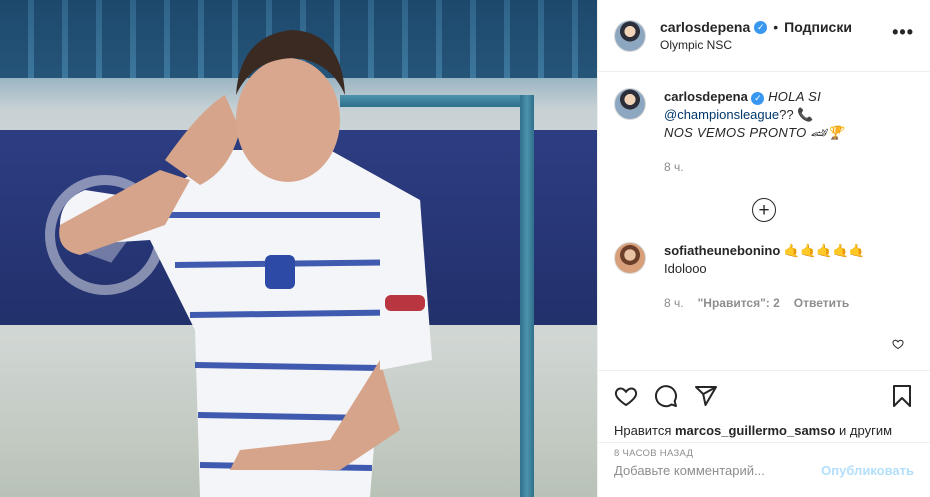 This screenshot has width=930, height=497. What do you see at coordinates (903, 32) in the screenshot?
I see `more-options-icon: •••` at bounding box center [903, 32].